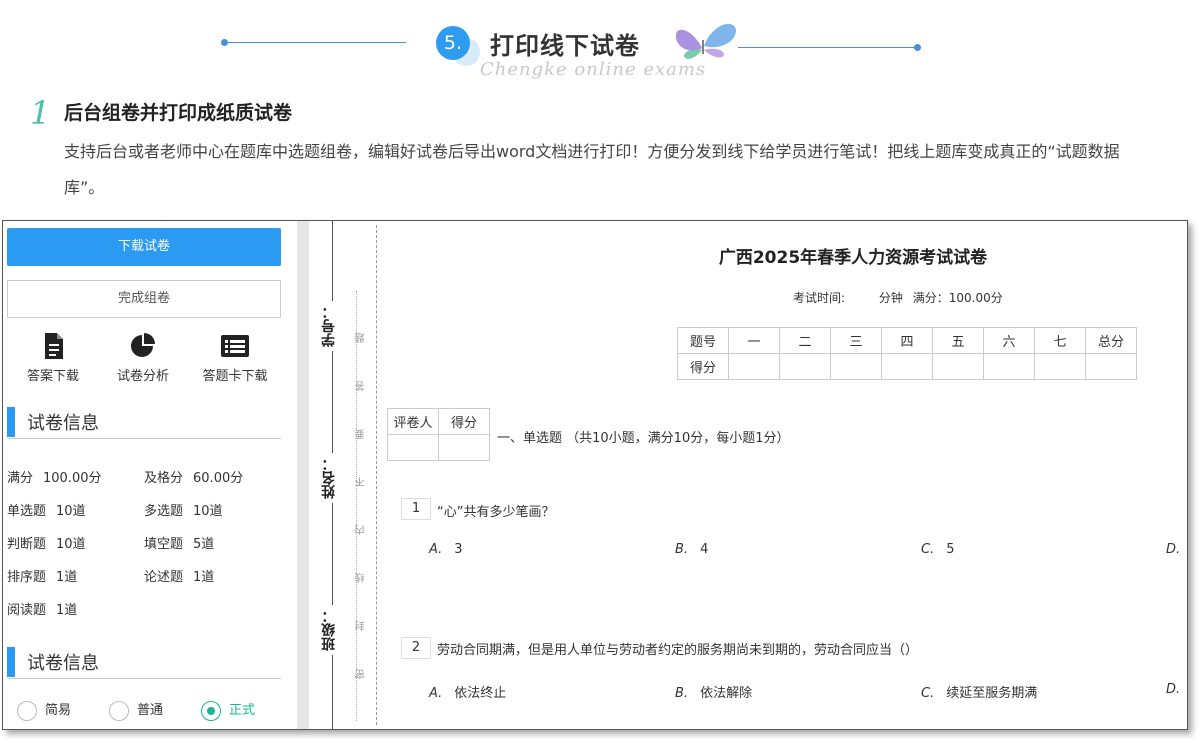  What do you see at coordinates (361, 530) in the screenshot?
I see `binding-char: 内` at bounding box center [361, 530].